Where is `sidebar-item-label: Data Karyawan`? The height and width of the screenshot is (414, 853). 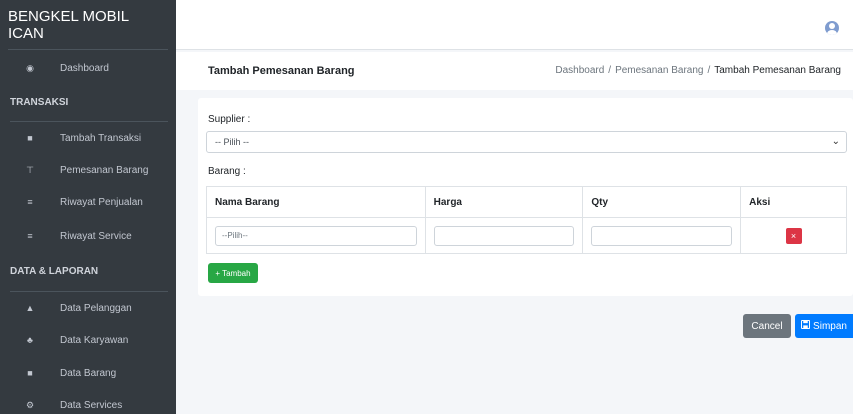
sidebar-item-label: Data Karyawan is located at coordinates (94, 340).